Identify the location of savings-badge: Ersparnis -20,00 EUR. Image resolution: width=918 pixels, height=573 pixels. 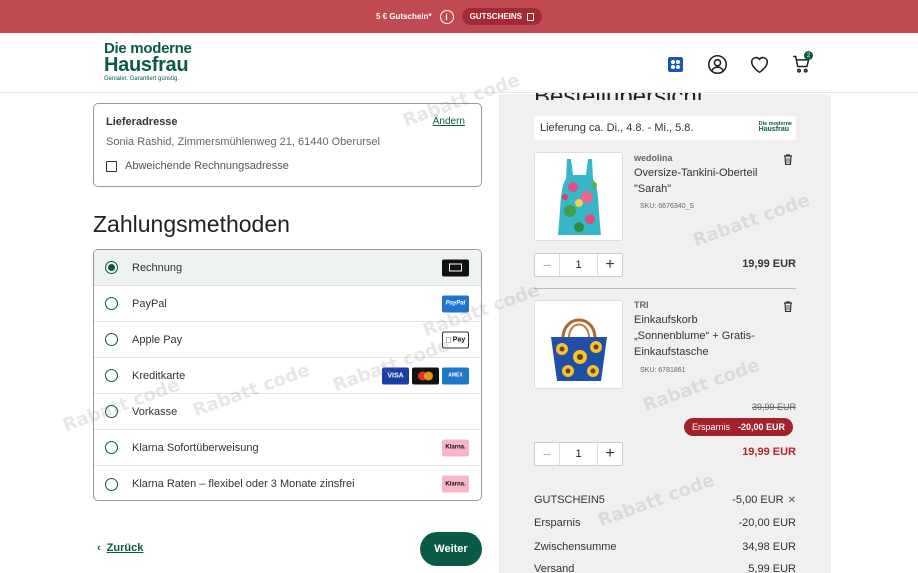
(739, 427).